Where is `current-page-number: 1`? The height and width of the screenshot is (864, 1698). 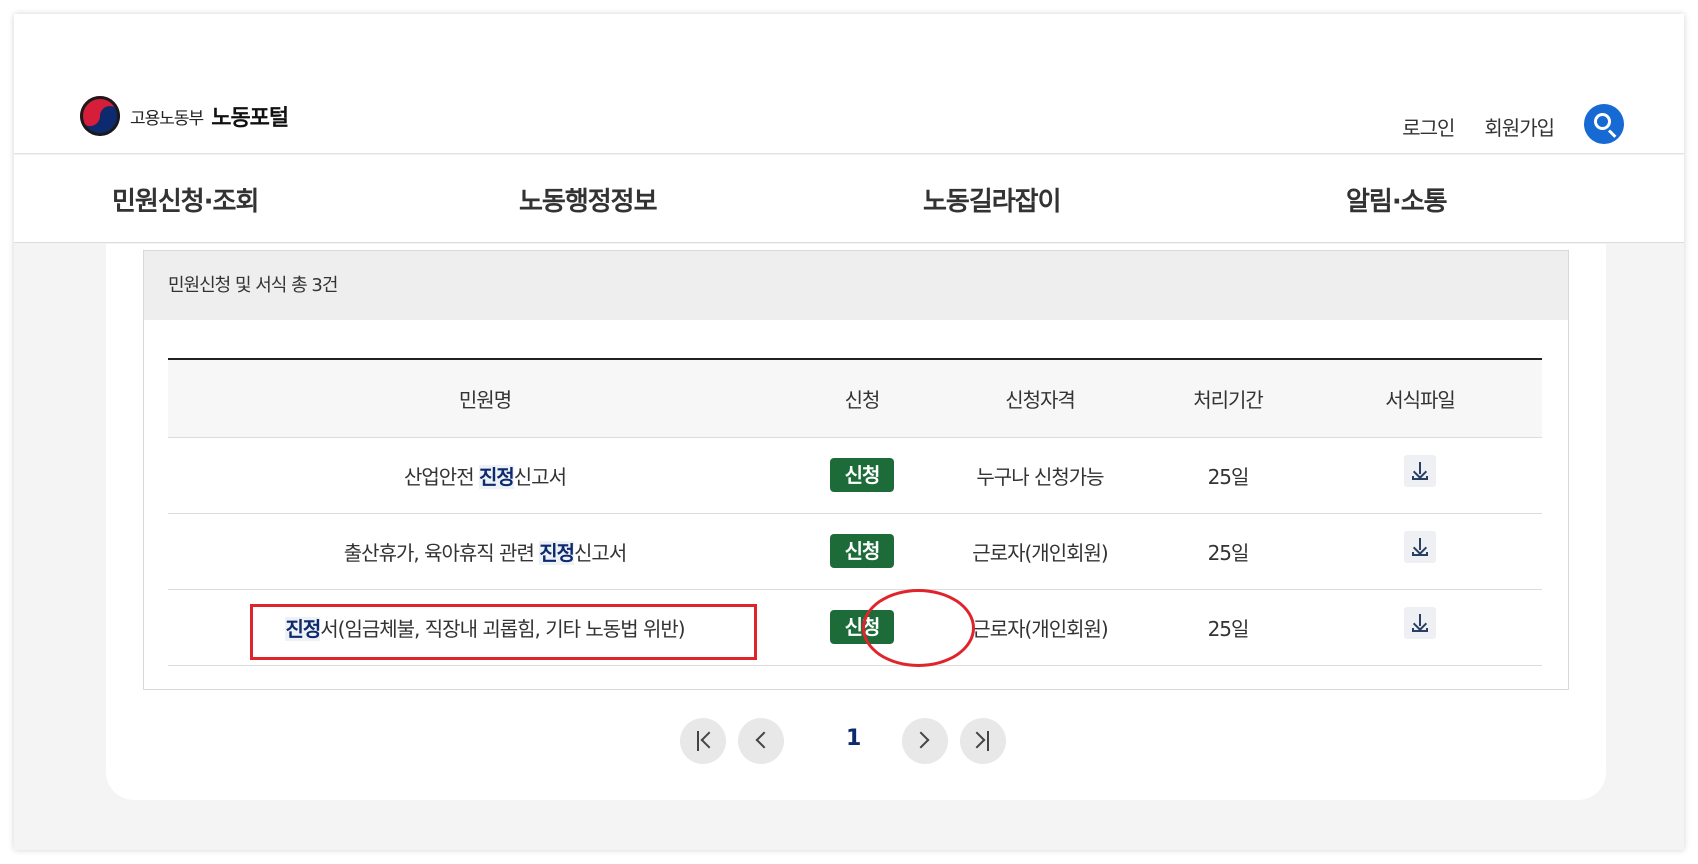 current-page-number: 1 is located at coordinates (853, 738).